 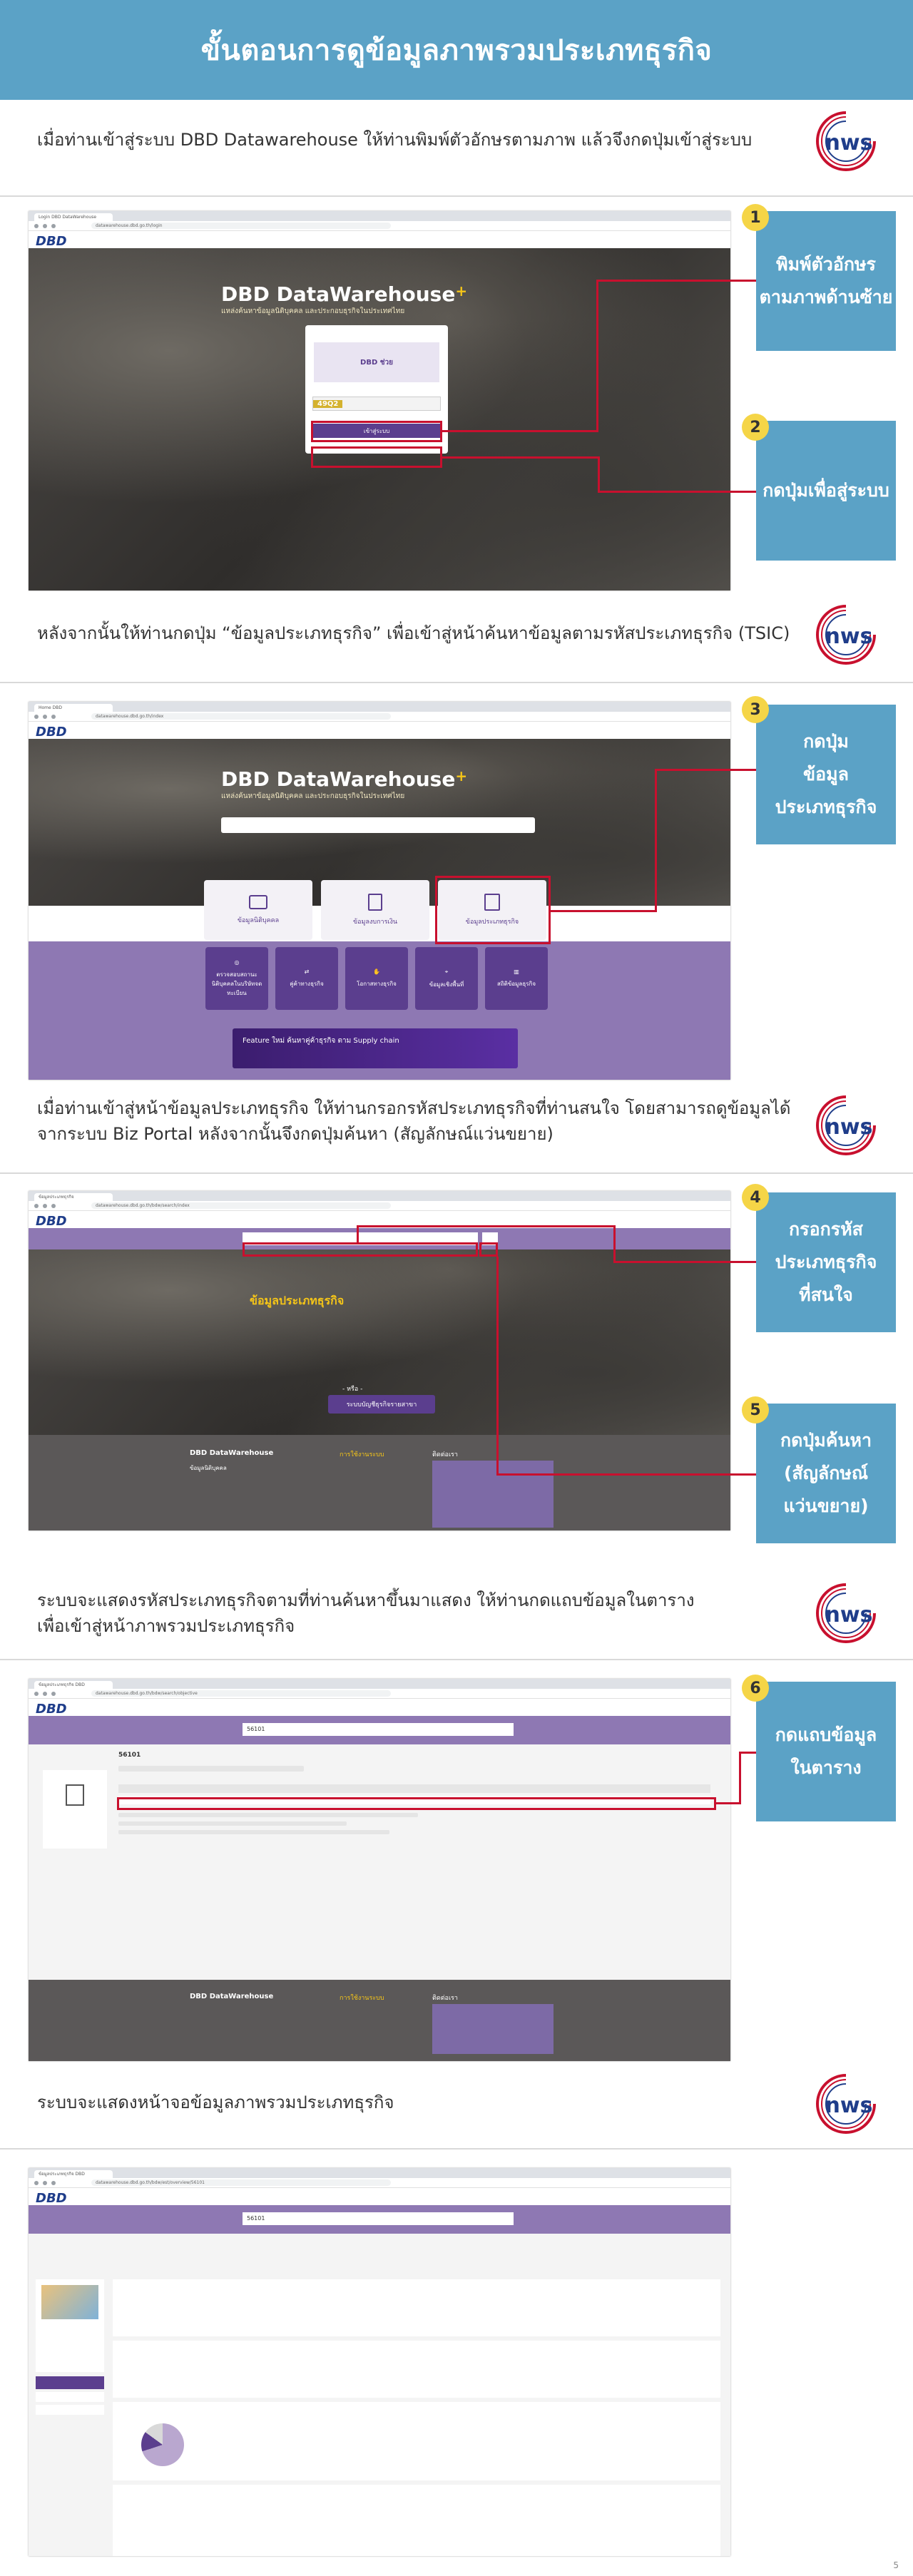 I want to click on step-5-number: 5, so click(x=755, y=1410).